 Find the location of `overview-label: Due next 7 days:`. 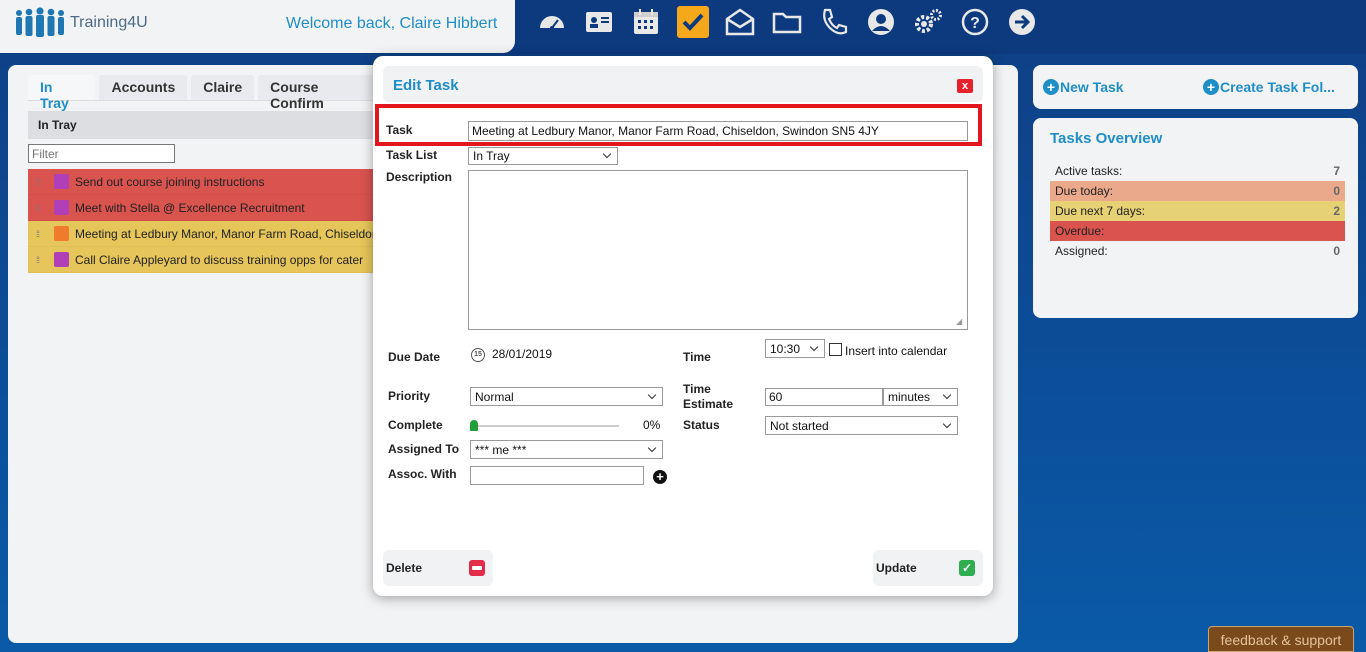

overview-label: Due next 7 days: is located at coordinates (1100, 211).